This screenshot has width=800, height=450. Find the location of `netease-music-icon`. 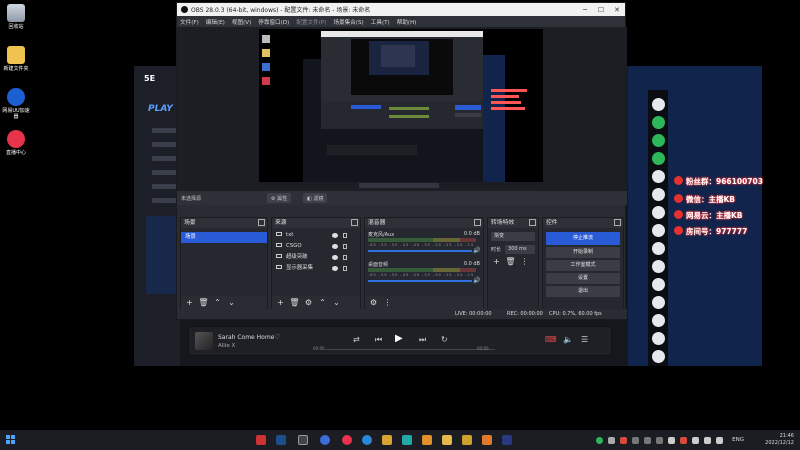

netease-music-icon is located at coordinates (347, 440).